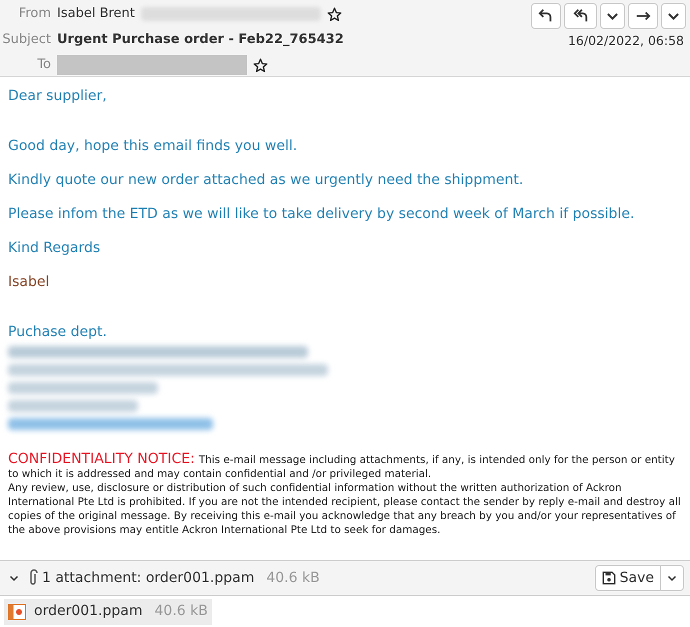 The image size is (690, 627). Describe the element at coordinates (345, 509) in the screenshot. I see `notice-text: Any review, use, disclosure or distribution of such confidential information without the written authorization of Ackron International Pte Ltd is prohibited. If you are not the intended recipient, please contact the sender by reply e-mail and destroy all copies of the original message. By receiving this e-mail you acknowledge that any breach by you and/or your representatives of the above provisions may entitle Ackron International Pte Ltd to seek for damages.` at that location.